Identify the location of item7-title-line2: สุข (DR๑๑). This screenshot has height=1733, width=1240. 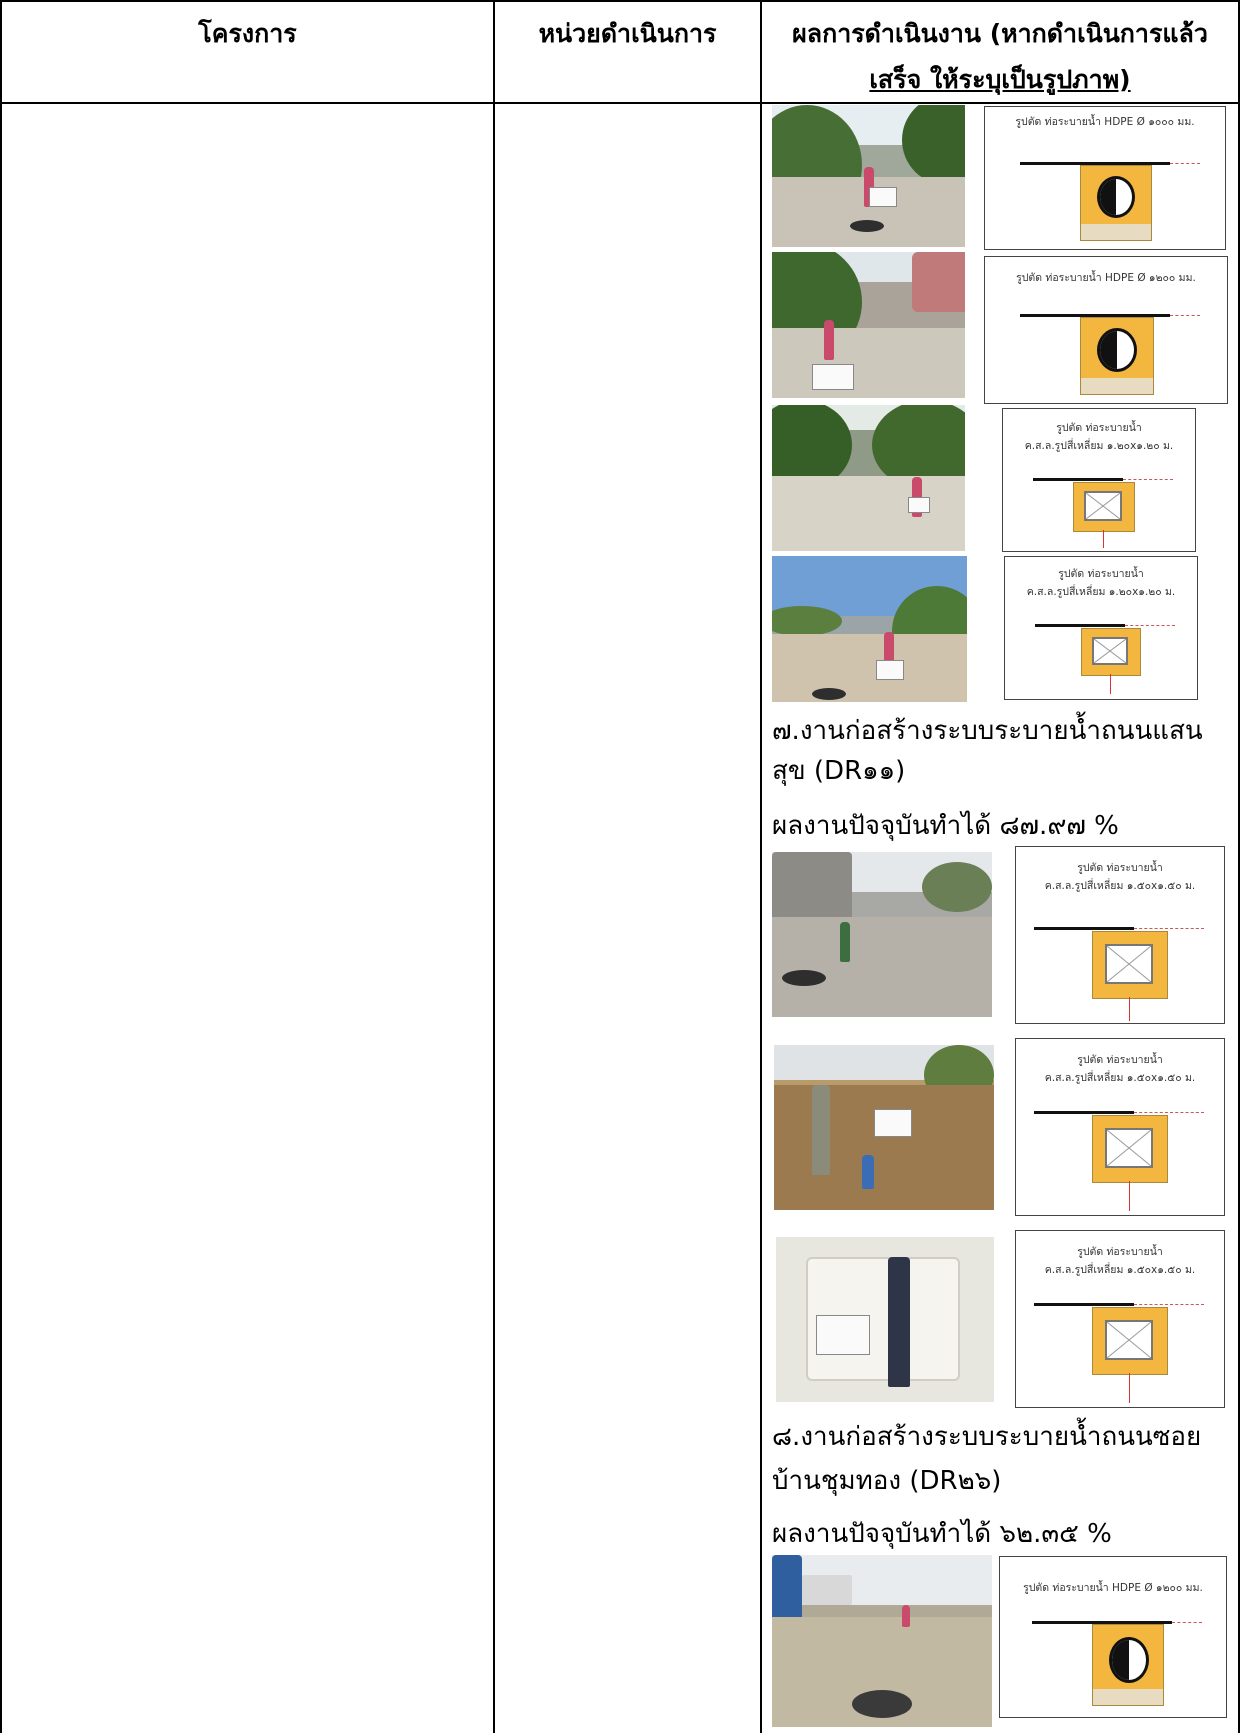
(839, 771).